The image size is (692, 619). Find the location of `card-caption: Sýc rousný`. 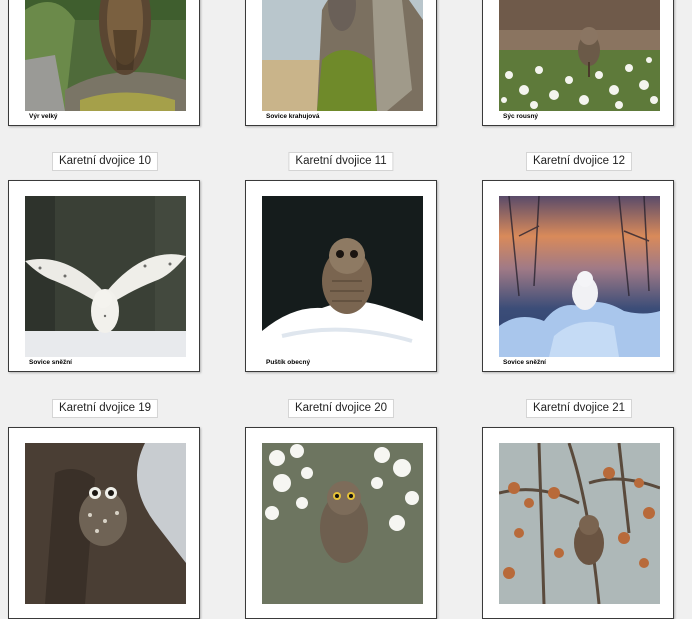

card-caption: Sýc rousný is located at coordinates (521, 116).